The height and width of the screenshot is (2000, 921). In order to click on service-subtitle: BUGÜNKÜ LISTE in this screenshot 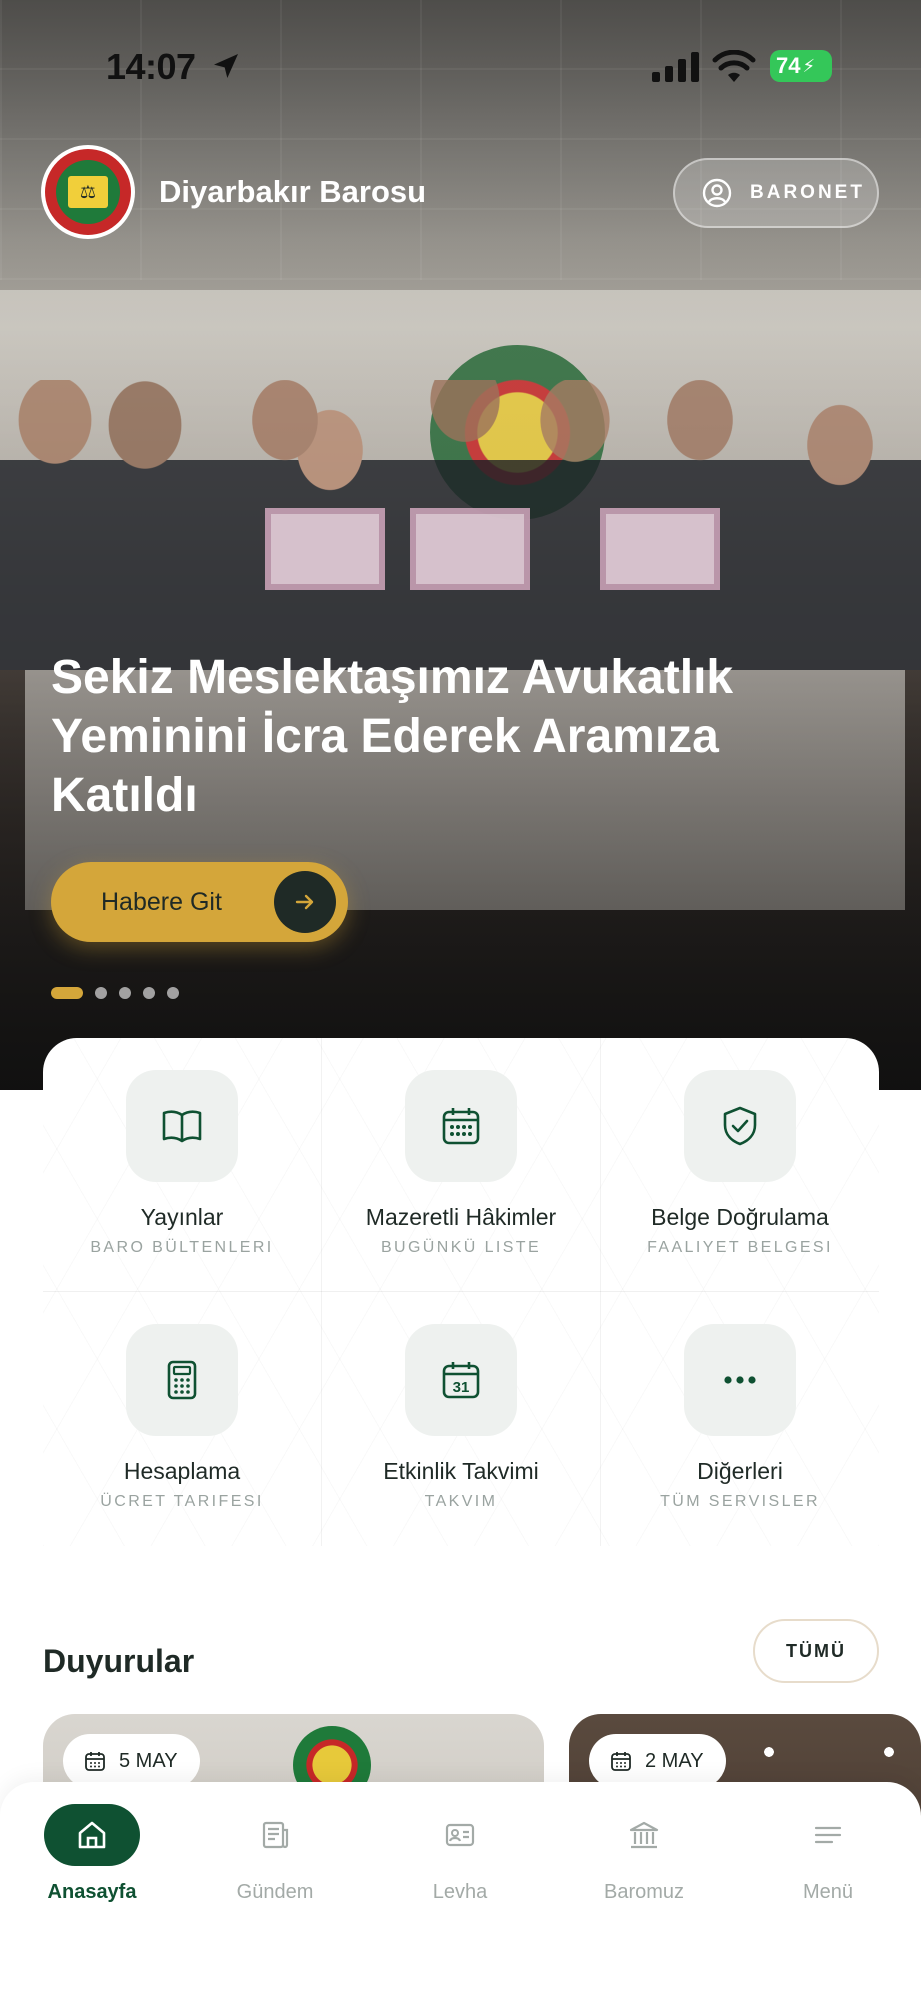, I will do `click(461, 1247)`.